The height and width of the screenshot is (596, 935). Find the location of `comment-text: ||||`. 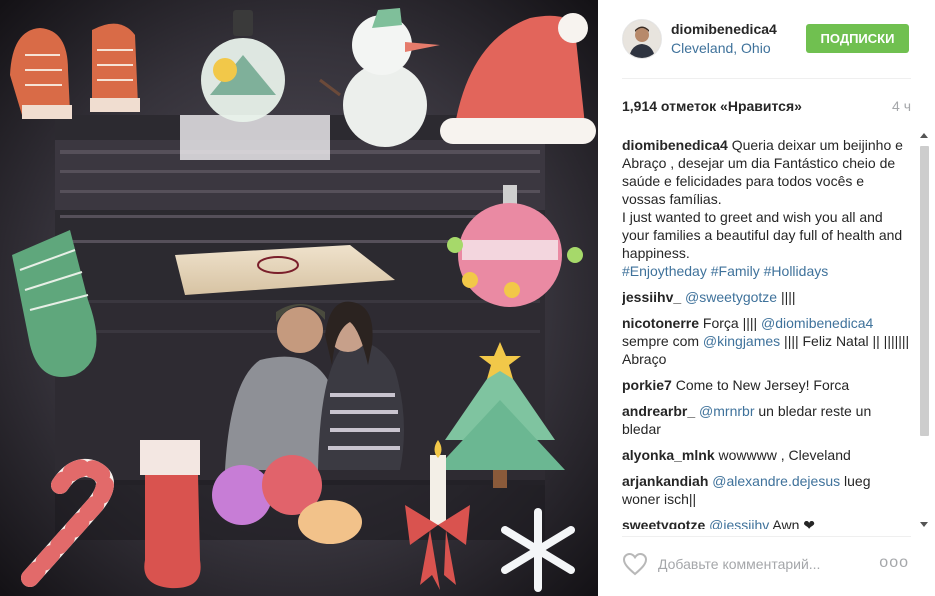

comment-text: |||| is located at coordinates (786, 297).